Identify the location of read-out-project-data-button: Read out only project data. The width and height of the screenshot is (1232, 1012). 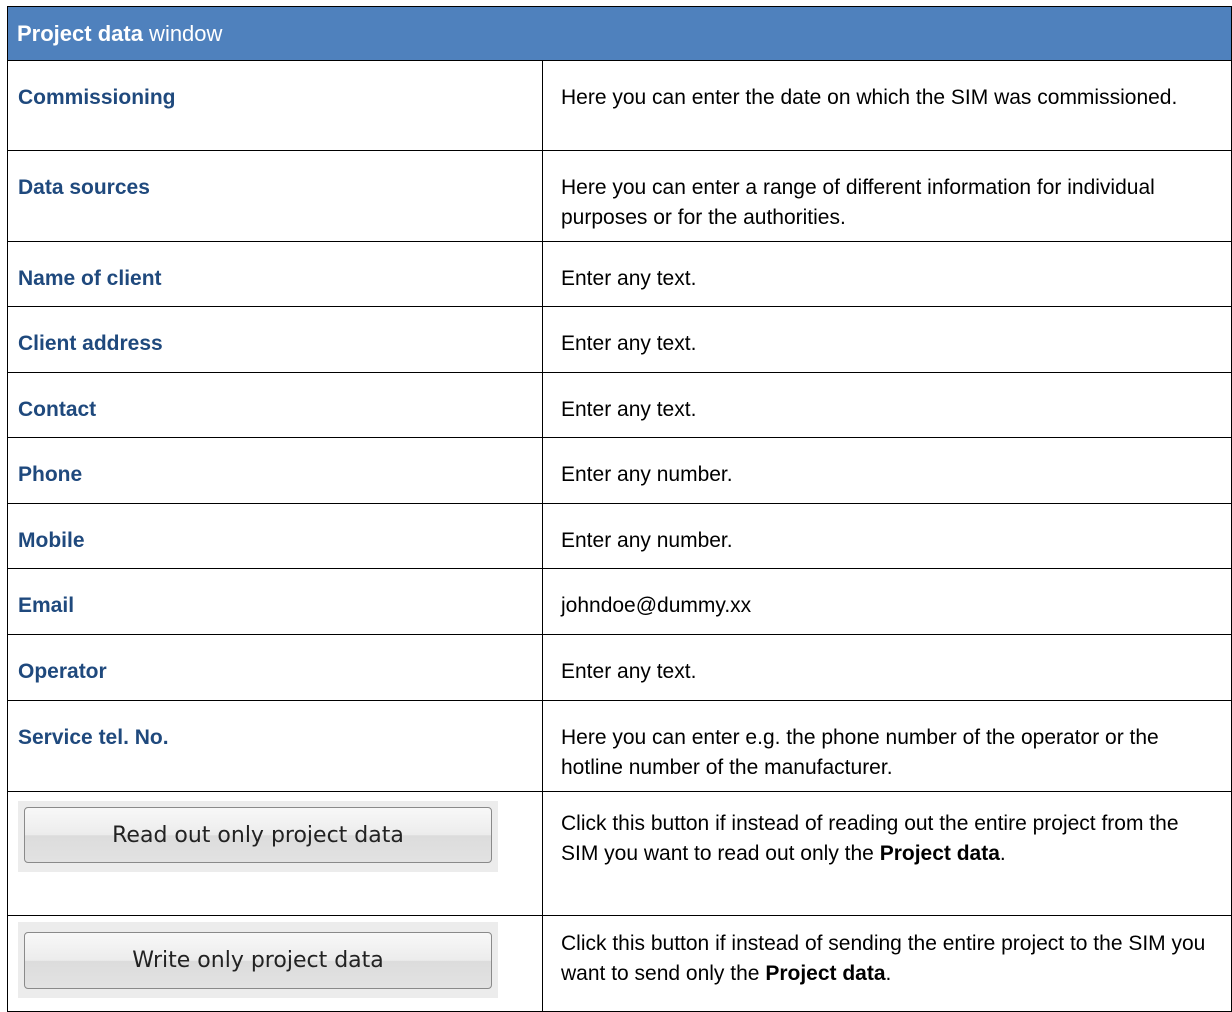
(258, 835).